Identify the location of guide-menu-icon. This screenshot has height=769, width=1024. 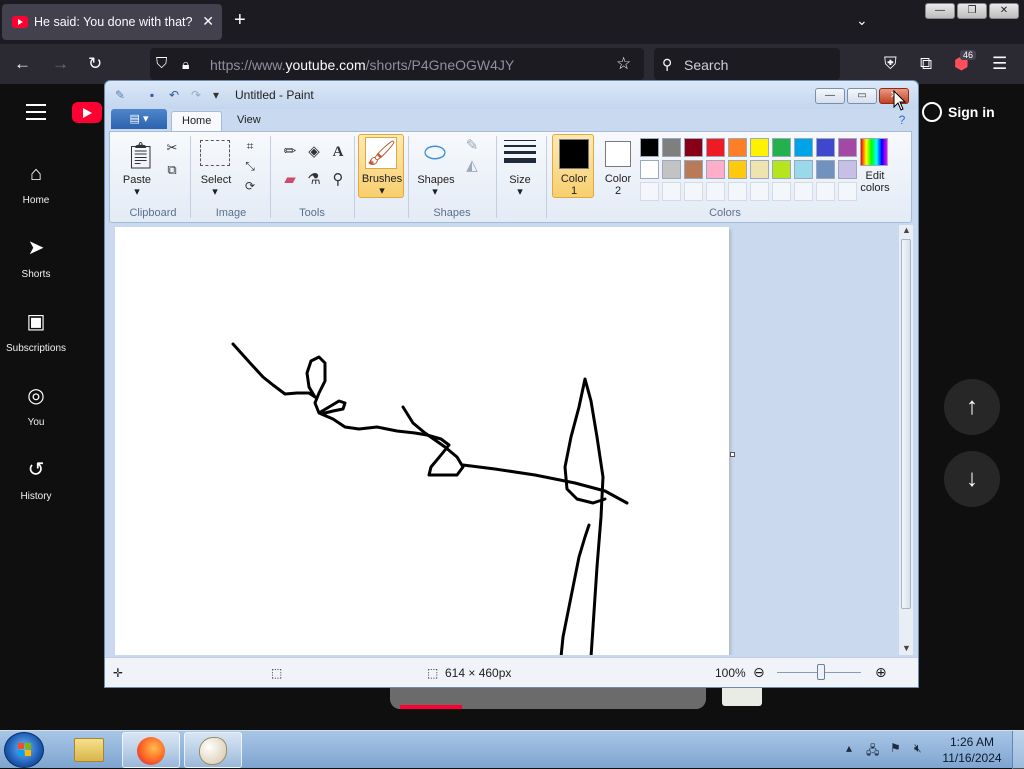
(36, 114).